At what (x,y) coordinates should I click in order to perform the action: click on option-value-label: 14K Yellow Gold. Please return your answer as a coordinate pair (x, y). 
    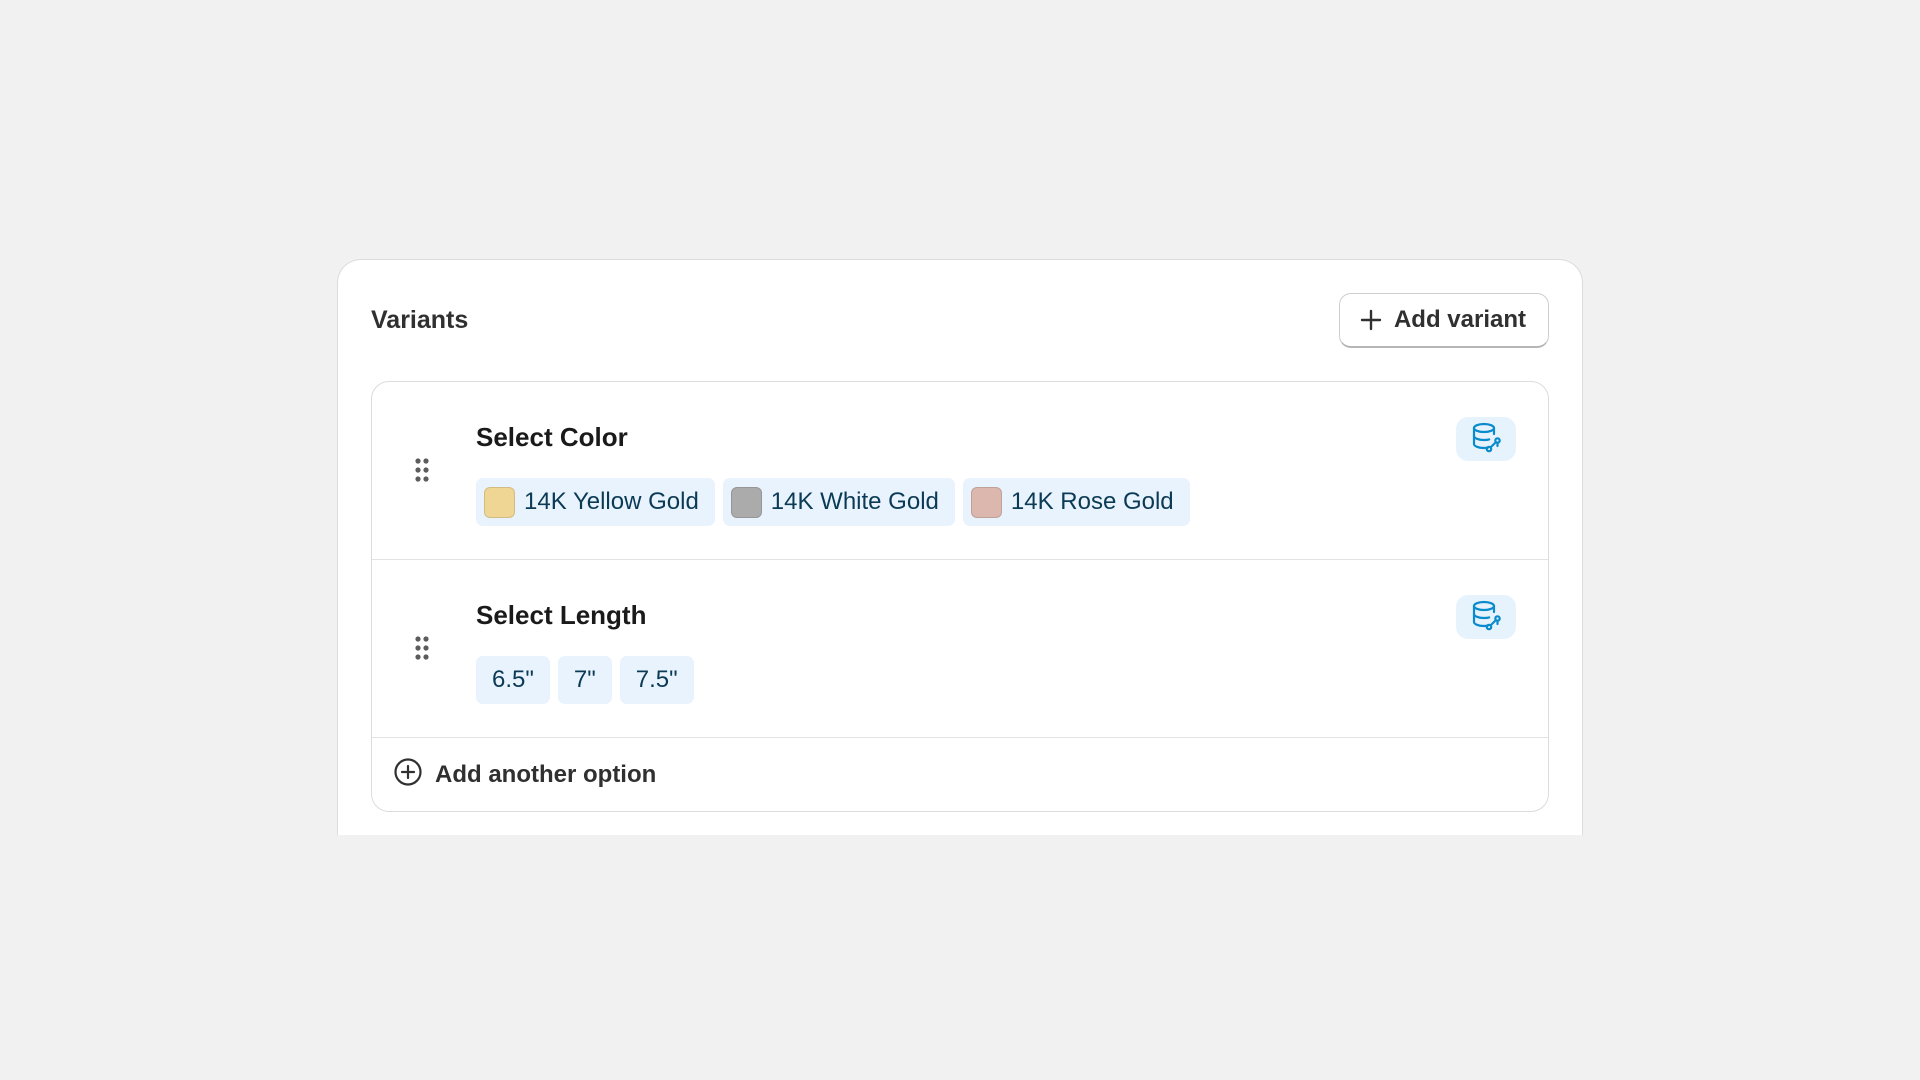
    Looking at the image, I should click on (611, 501).